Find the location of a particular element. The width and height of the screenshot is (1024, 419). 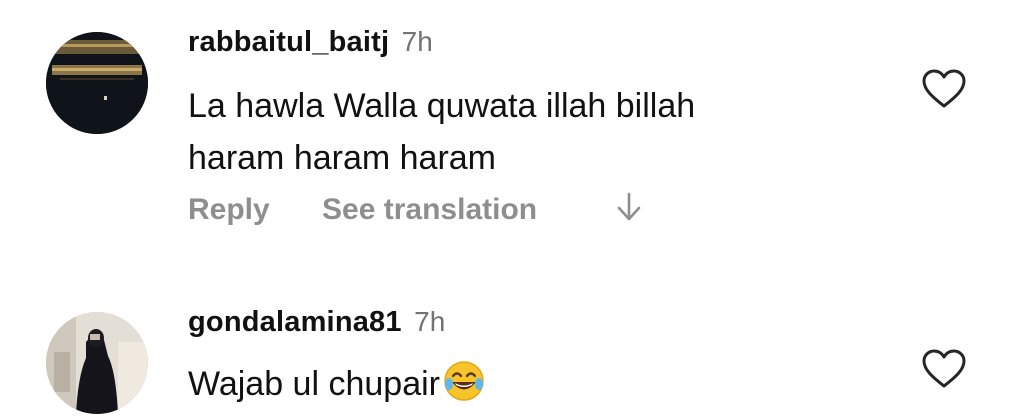

comment-header: gondalamina81 7h is located at coordinates (316, 322).